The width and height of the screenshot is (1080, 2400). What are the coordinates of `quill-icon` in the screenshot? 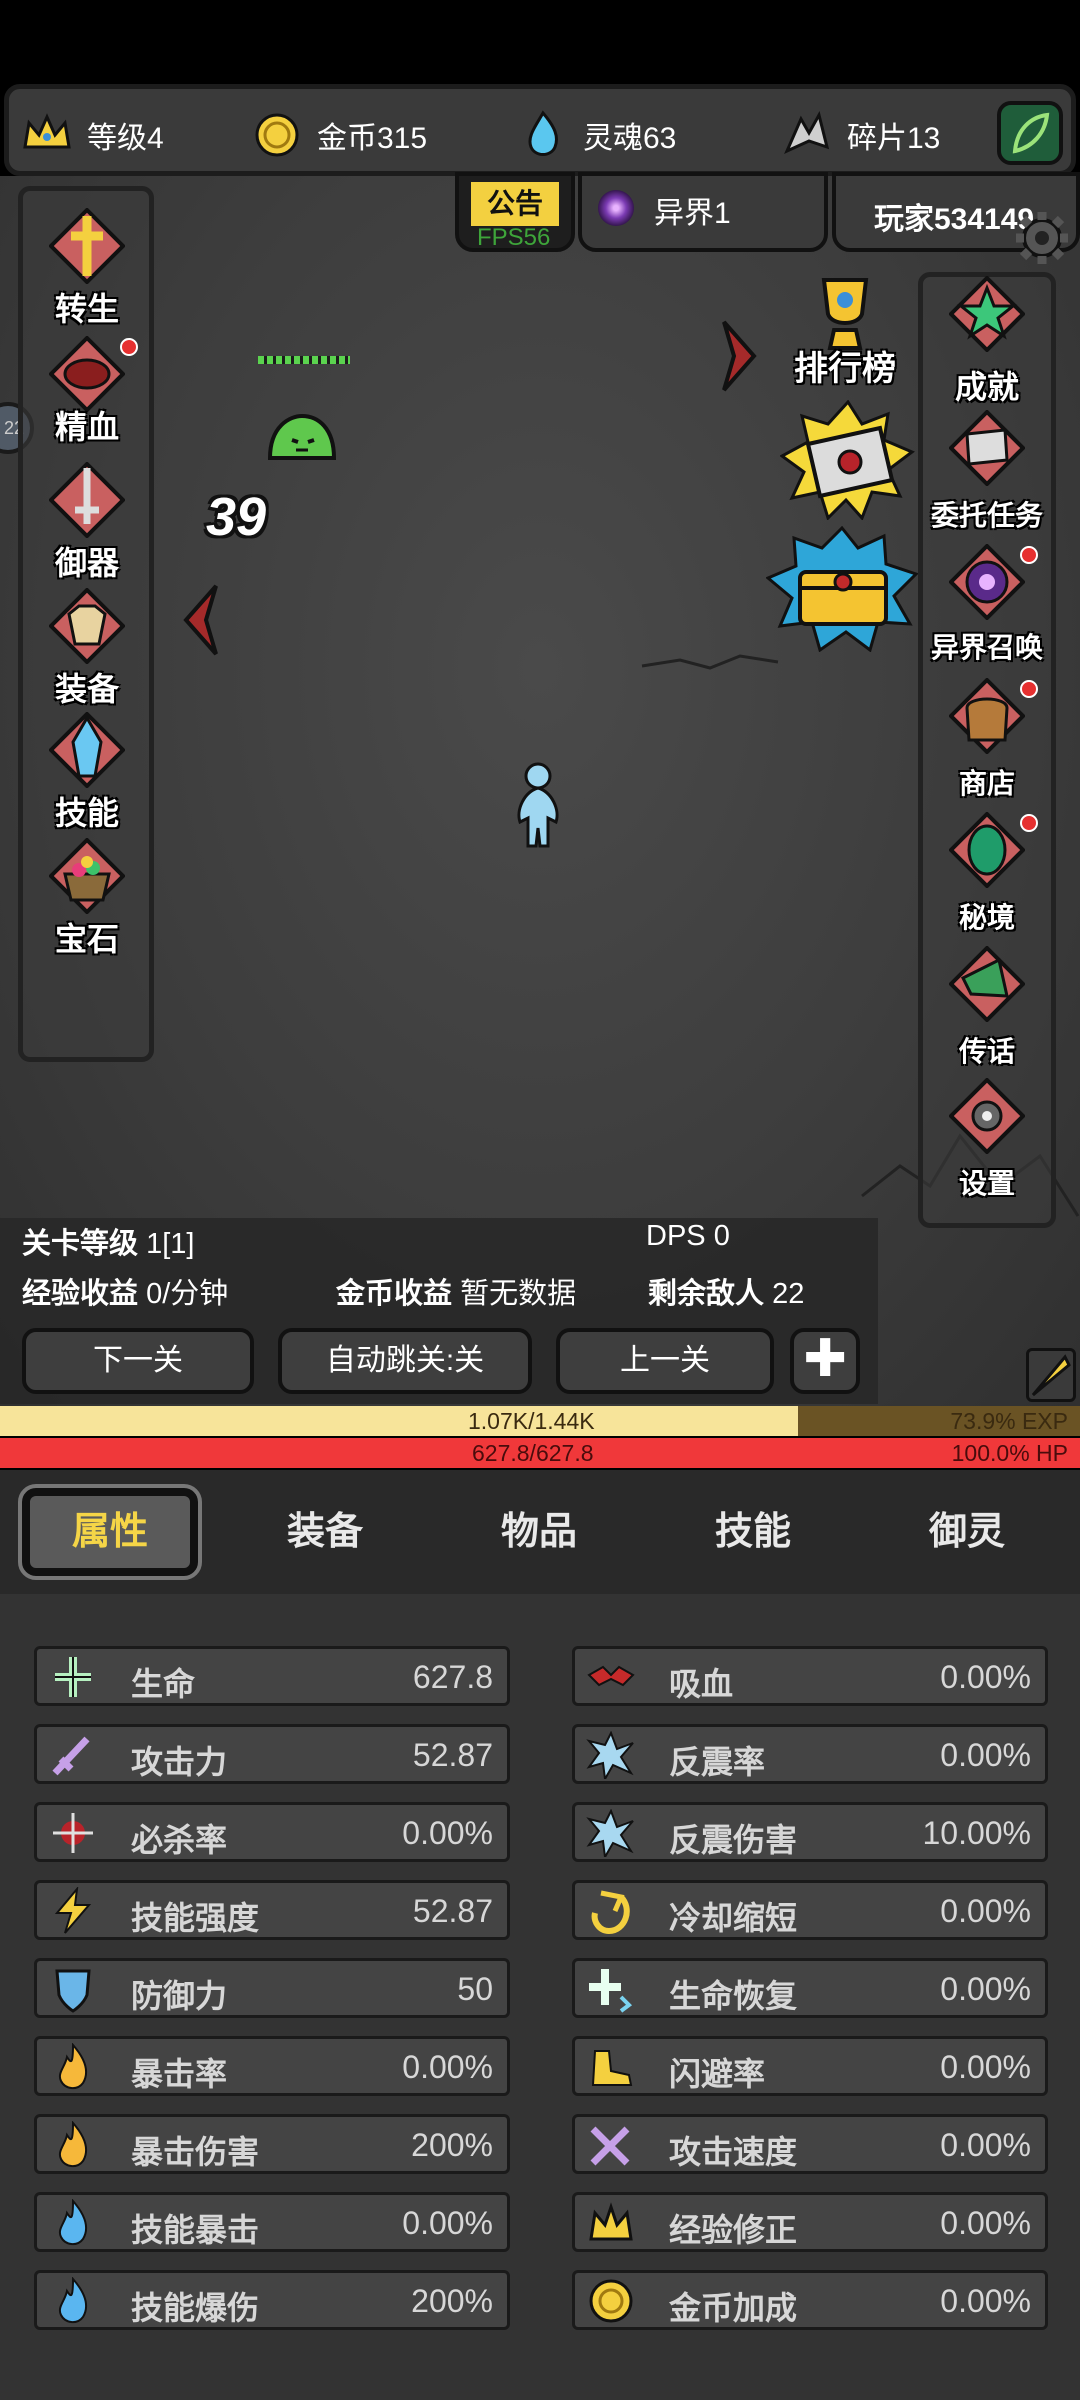 It's located at (1051, 1375).